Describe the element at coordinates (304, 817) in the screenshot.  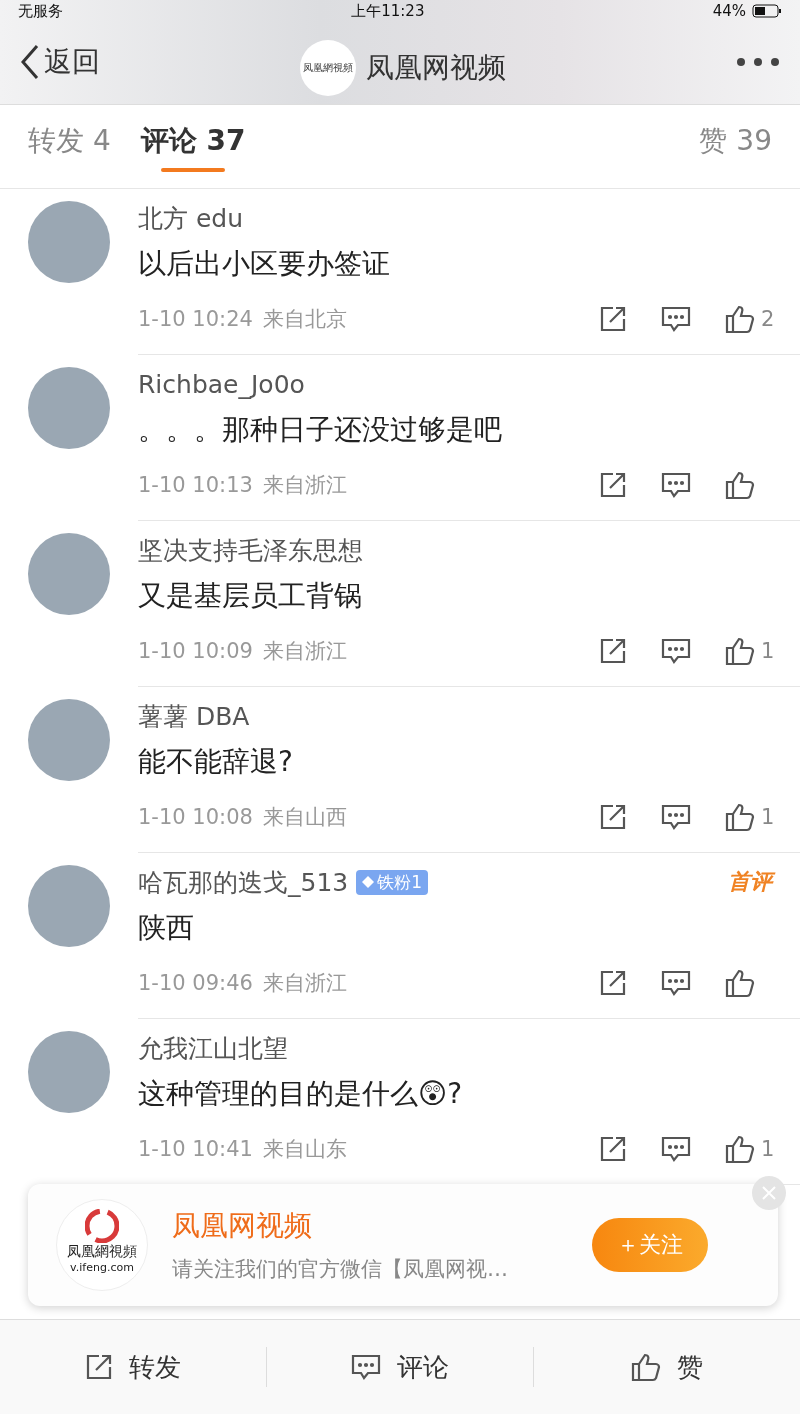
I see `comment-location: 来自山西` at that location.